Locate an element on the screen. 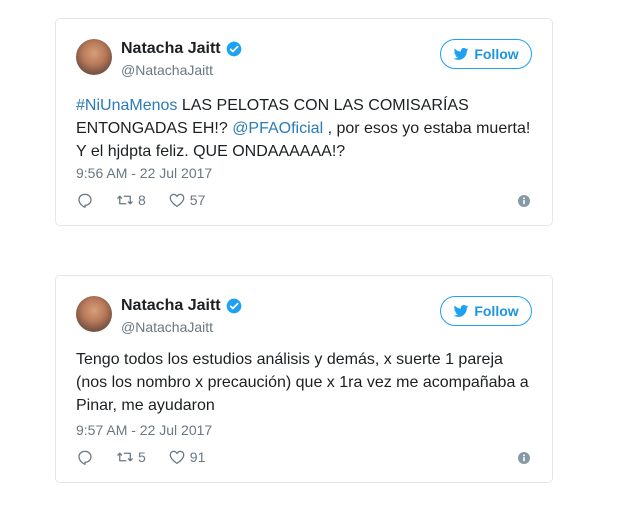  retweet-count: 8 is located at coordinates (142, 200).